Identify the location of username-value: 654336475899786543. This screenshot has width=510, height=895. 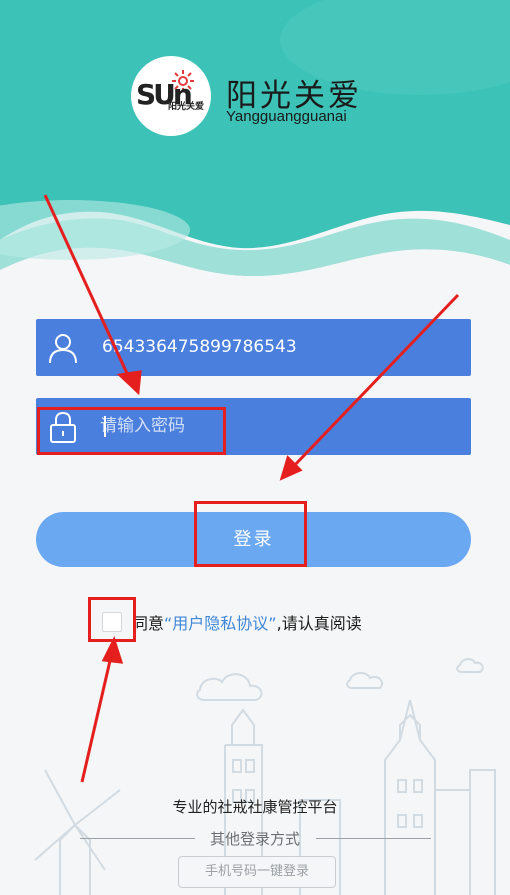
(199, 347).